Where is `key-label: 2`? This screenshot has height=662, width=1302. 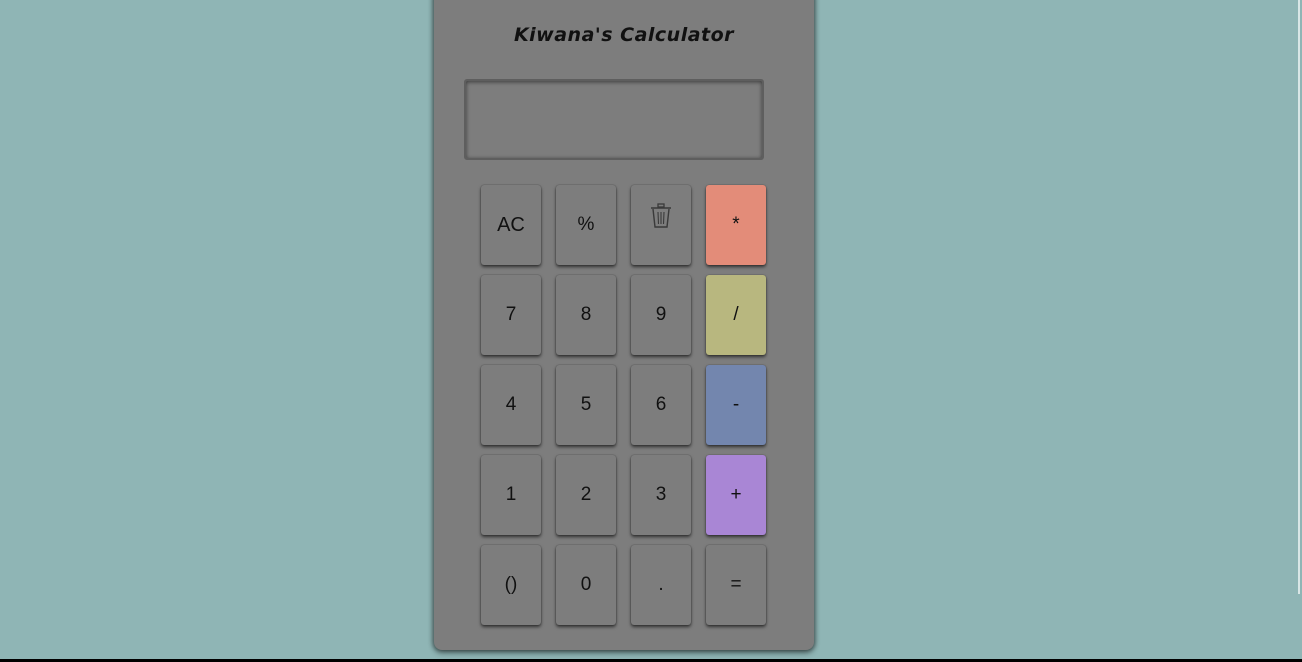
key-label: 2 is located at coordinates (586, 494).